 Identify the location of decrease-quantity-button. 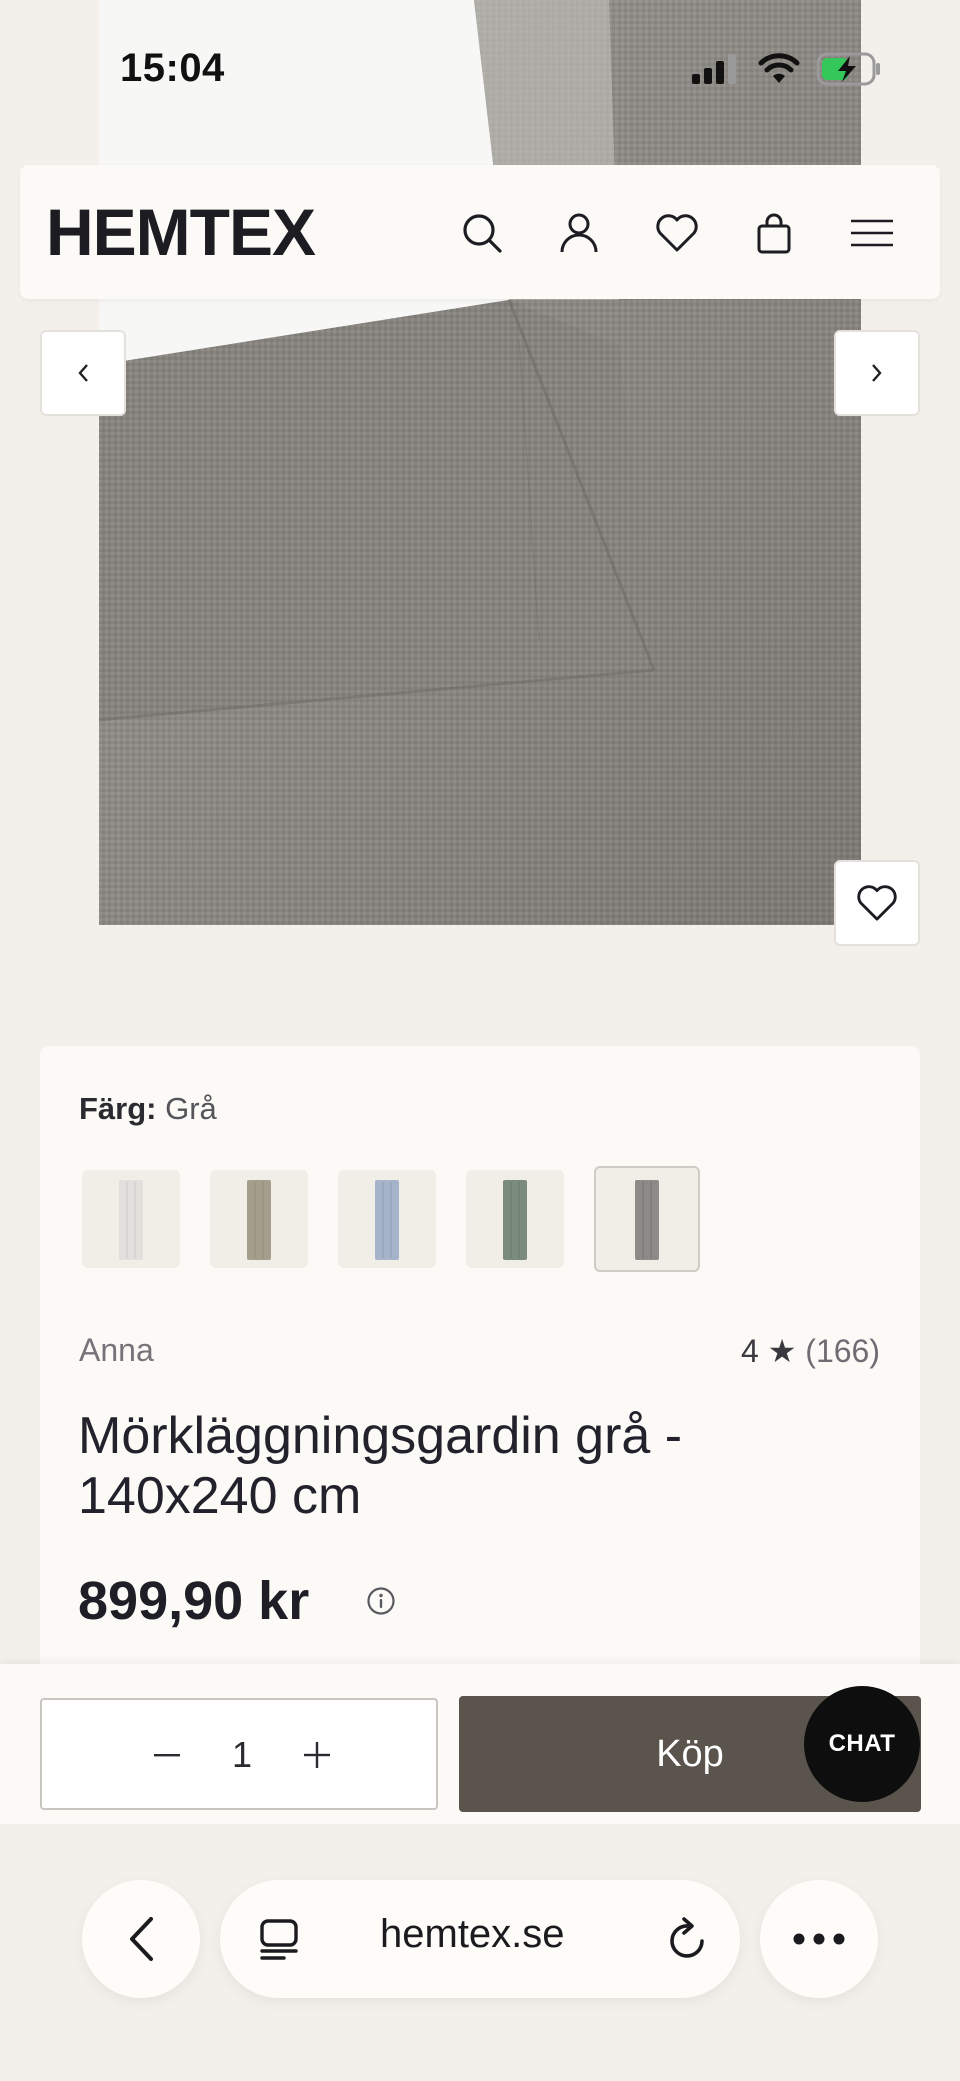
(167, 1755).